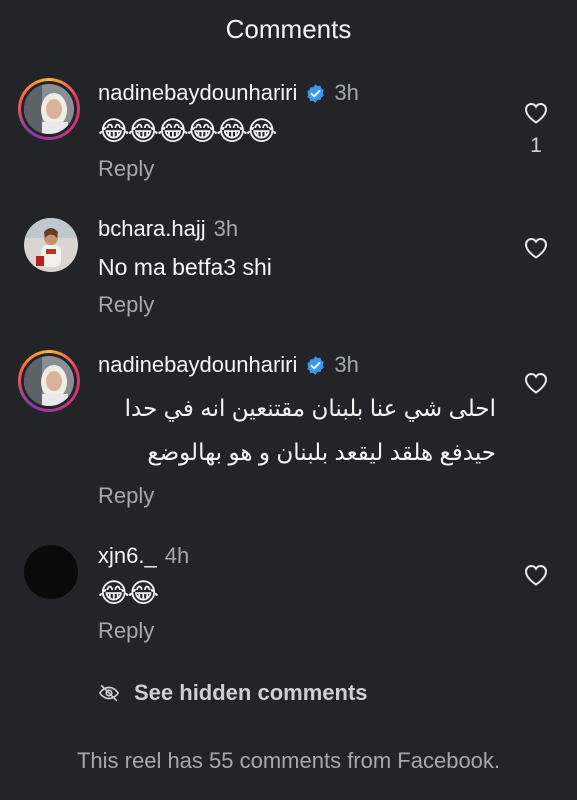  Describe the element at coordinates (127, 556) in the screenshot. I see `comment-username: xjn6._` at that location.